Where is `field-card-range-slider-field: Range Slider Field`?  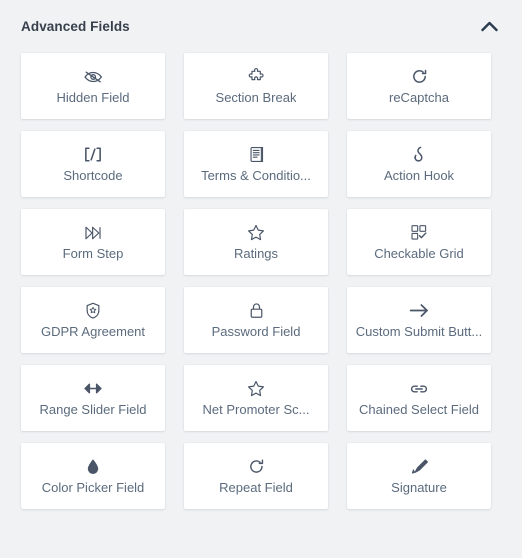 field-card-range-slider-field: Range Slider Field is located at coordinates (93, 398).